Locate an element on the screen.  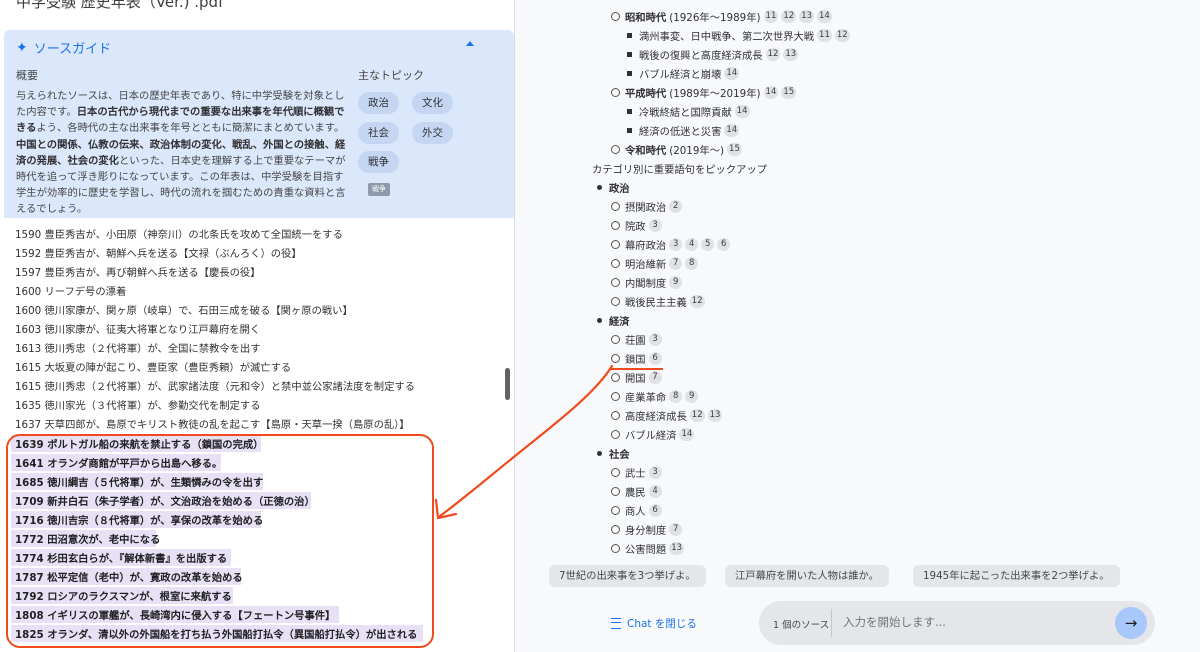
outline-label: 農民 is located at coordinates (635, 493).